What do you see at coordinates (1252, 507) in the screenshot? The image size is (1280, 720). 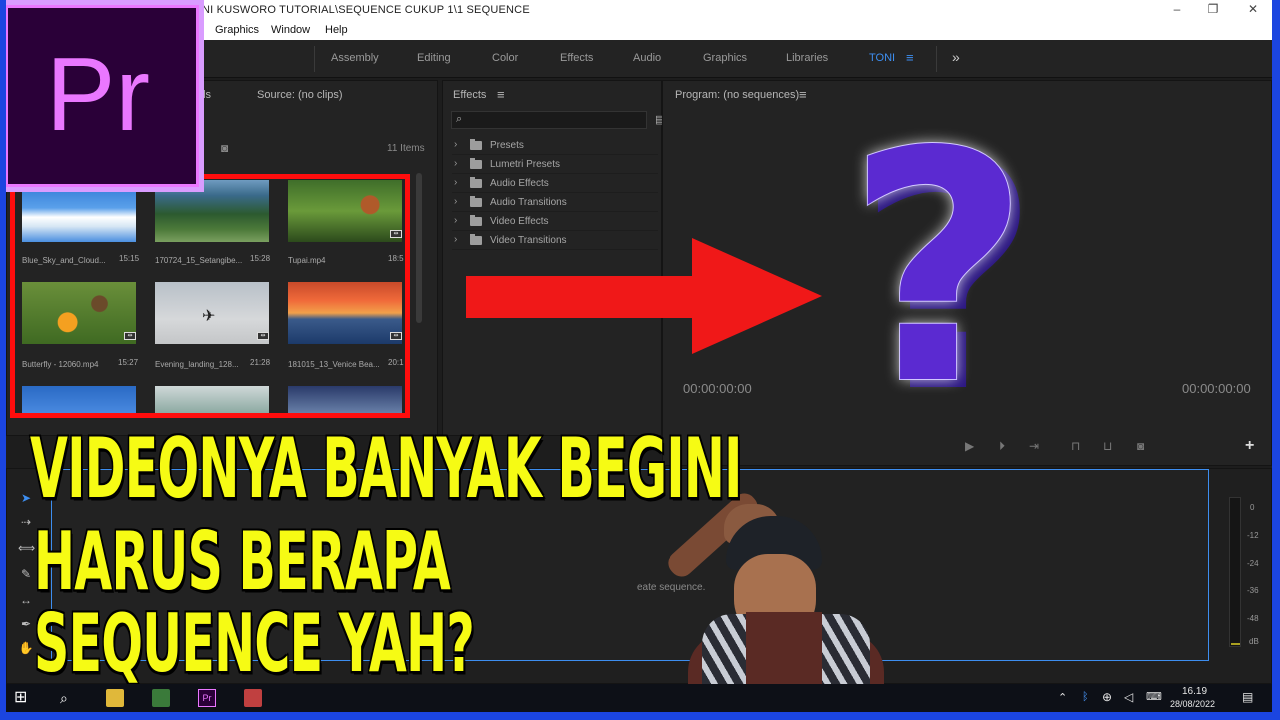 I see `meter-tick: 0` at bounding box center [1252, 507].